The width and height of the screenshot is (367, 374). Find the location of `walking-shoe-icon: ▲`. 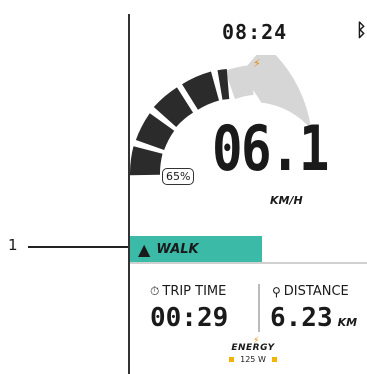

walking-shoe-icon: ▲ is located at coordinates (144, 249).